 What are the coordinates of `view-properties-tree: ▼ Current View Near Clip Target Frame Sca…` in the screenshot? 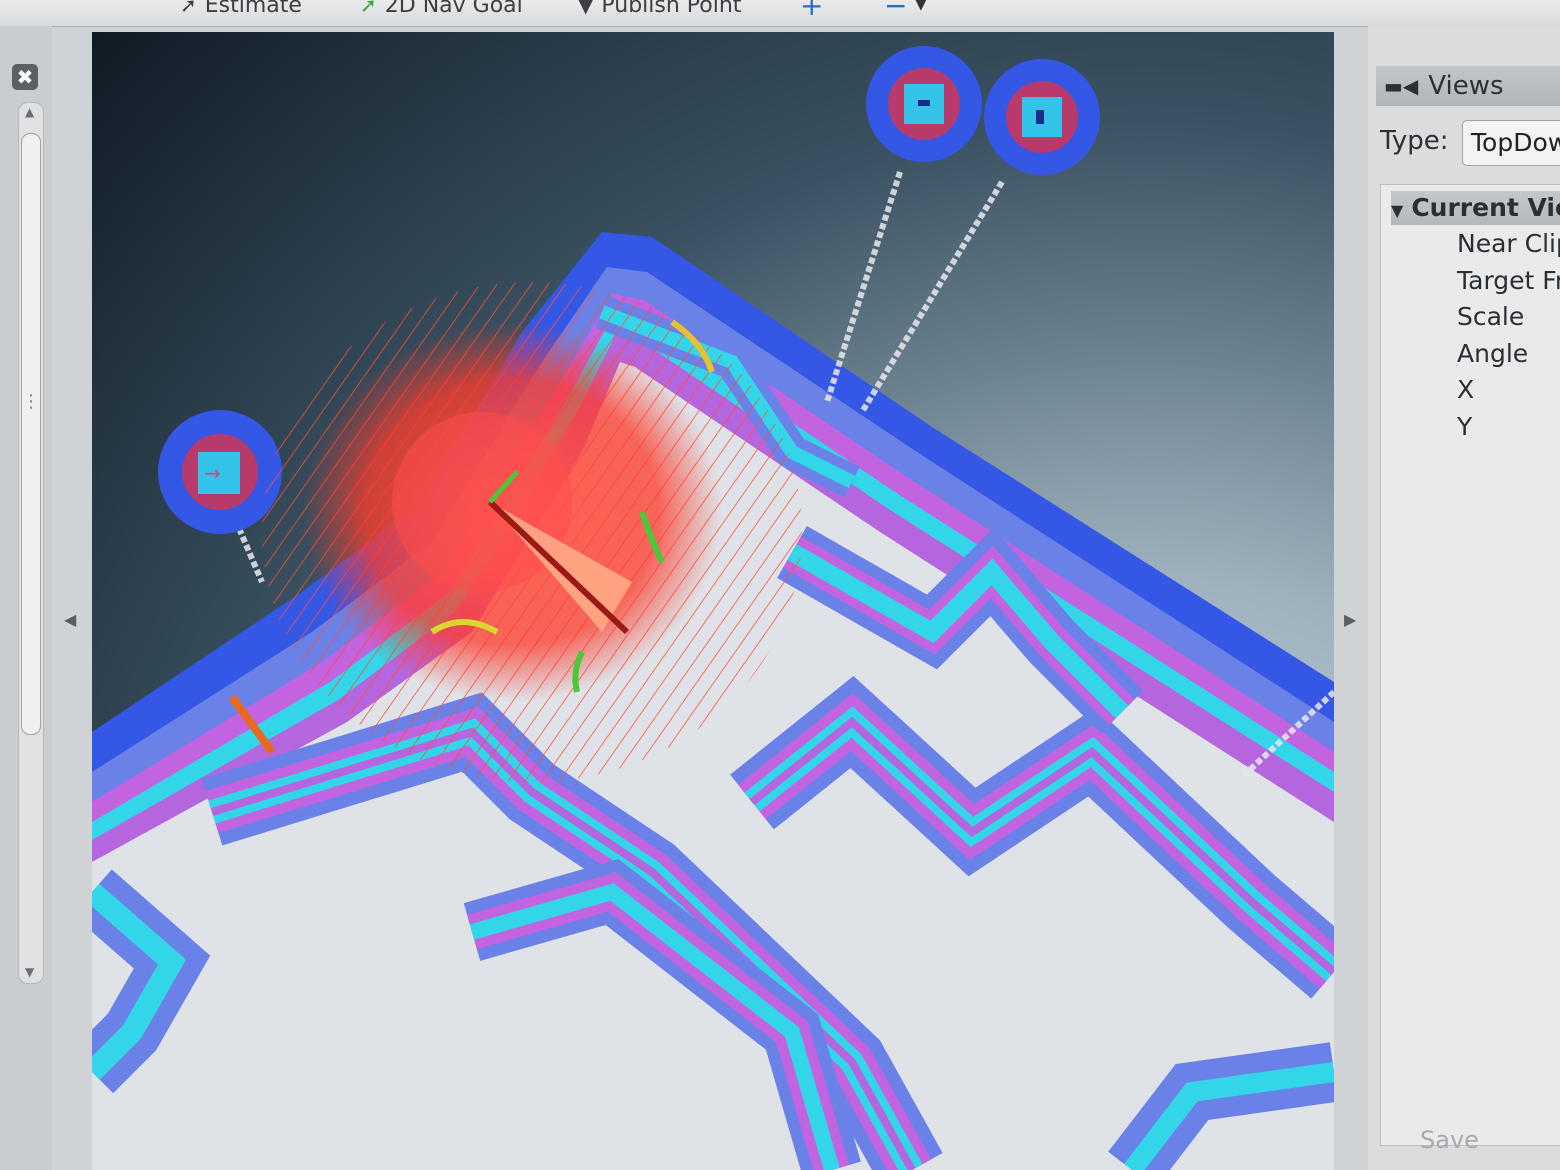 It's located at (1470, 665).